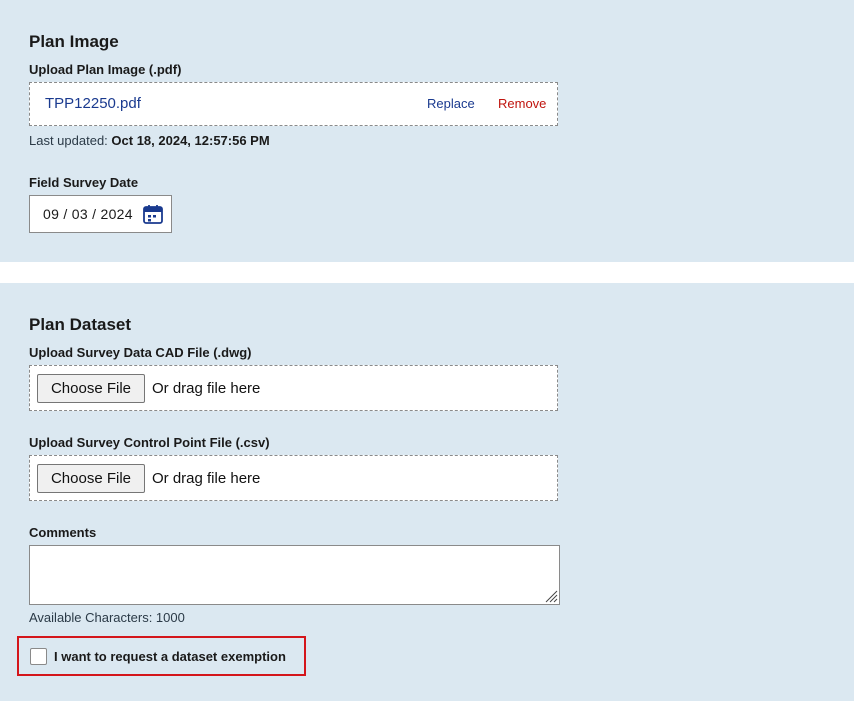  What do you see at coordinates (107, 617) in the screenshot?
I see `available-characters-text: Available Characters: 1000` at bounding box center [107, 617].